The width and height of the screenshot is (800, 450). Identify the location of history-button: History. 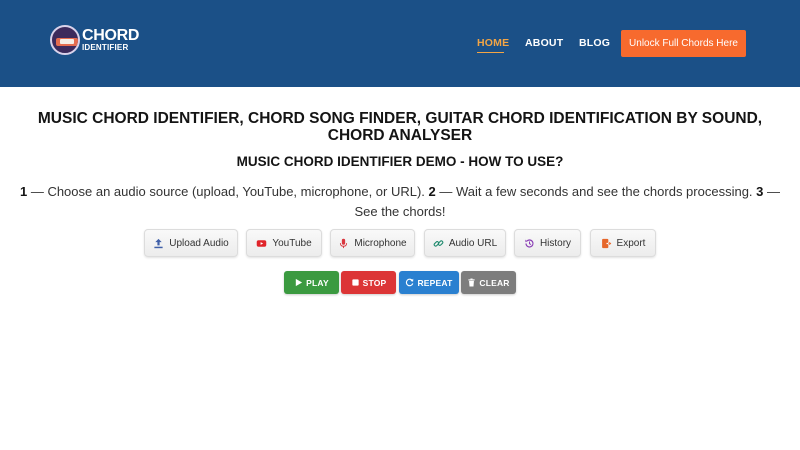
(547, 243).